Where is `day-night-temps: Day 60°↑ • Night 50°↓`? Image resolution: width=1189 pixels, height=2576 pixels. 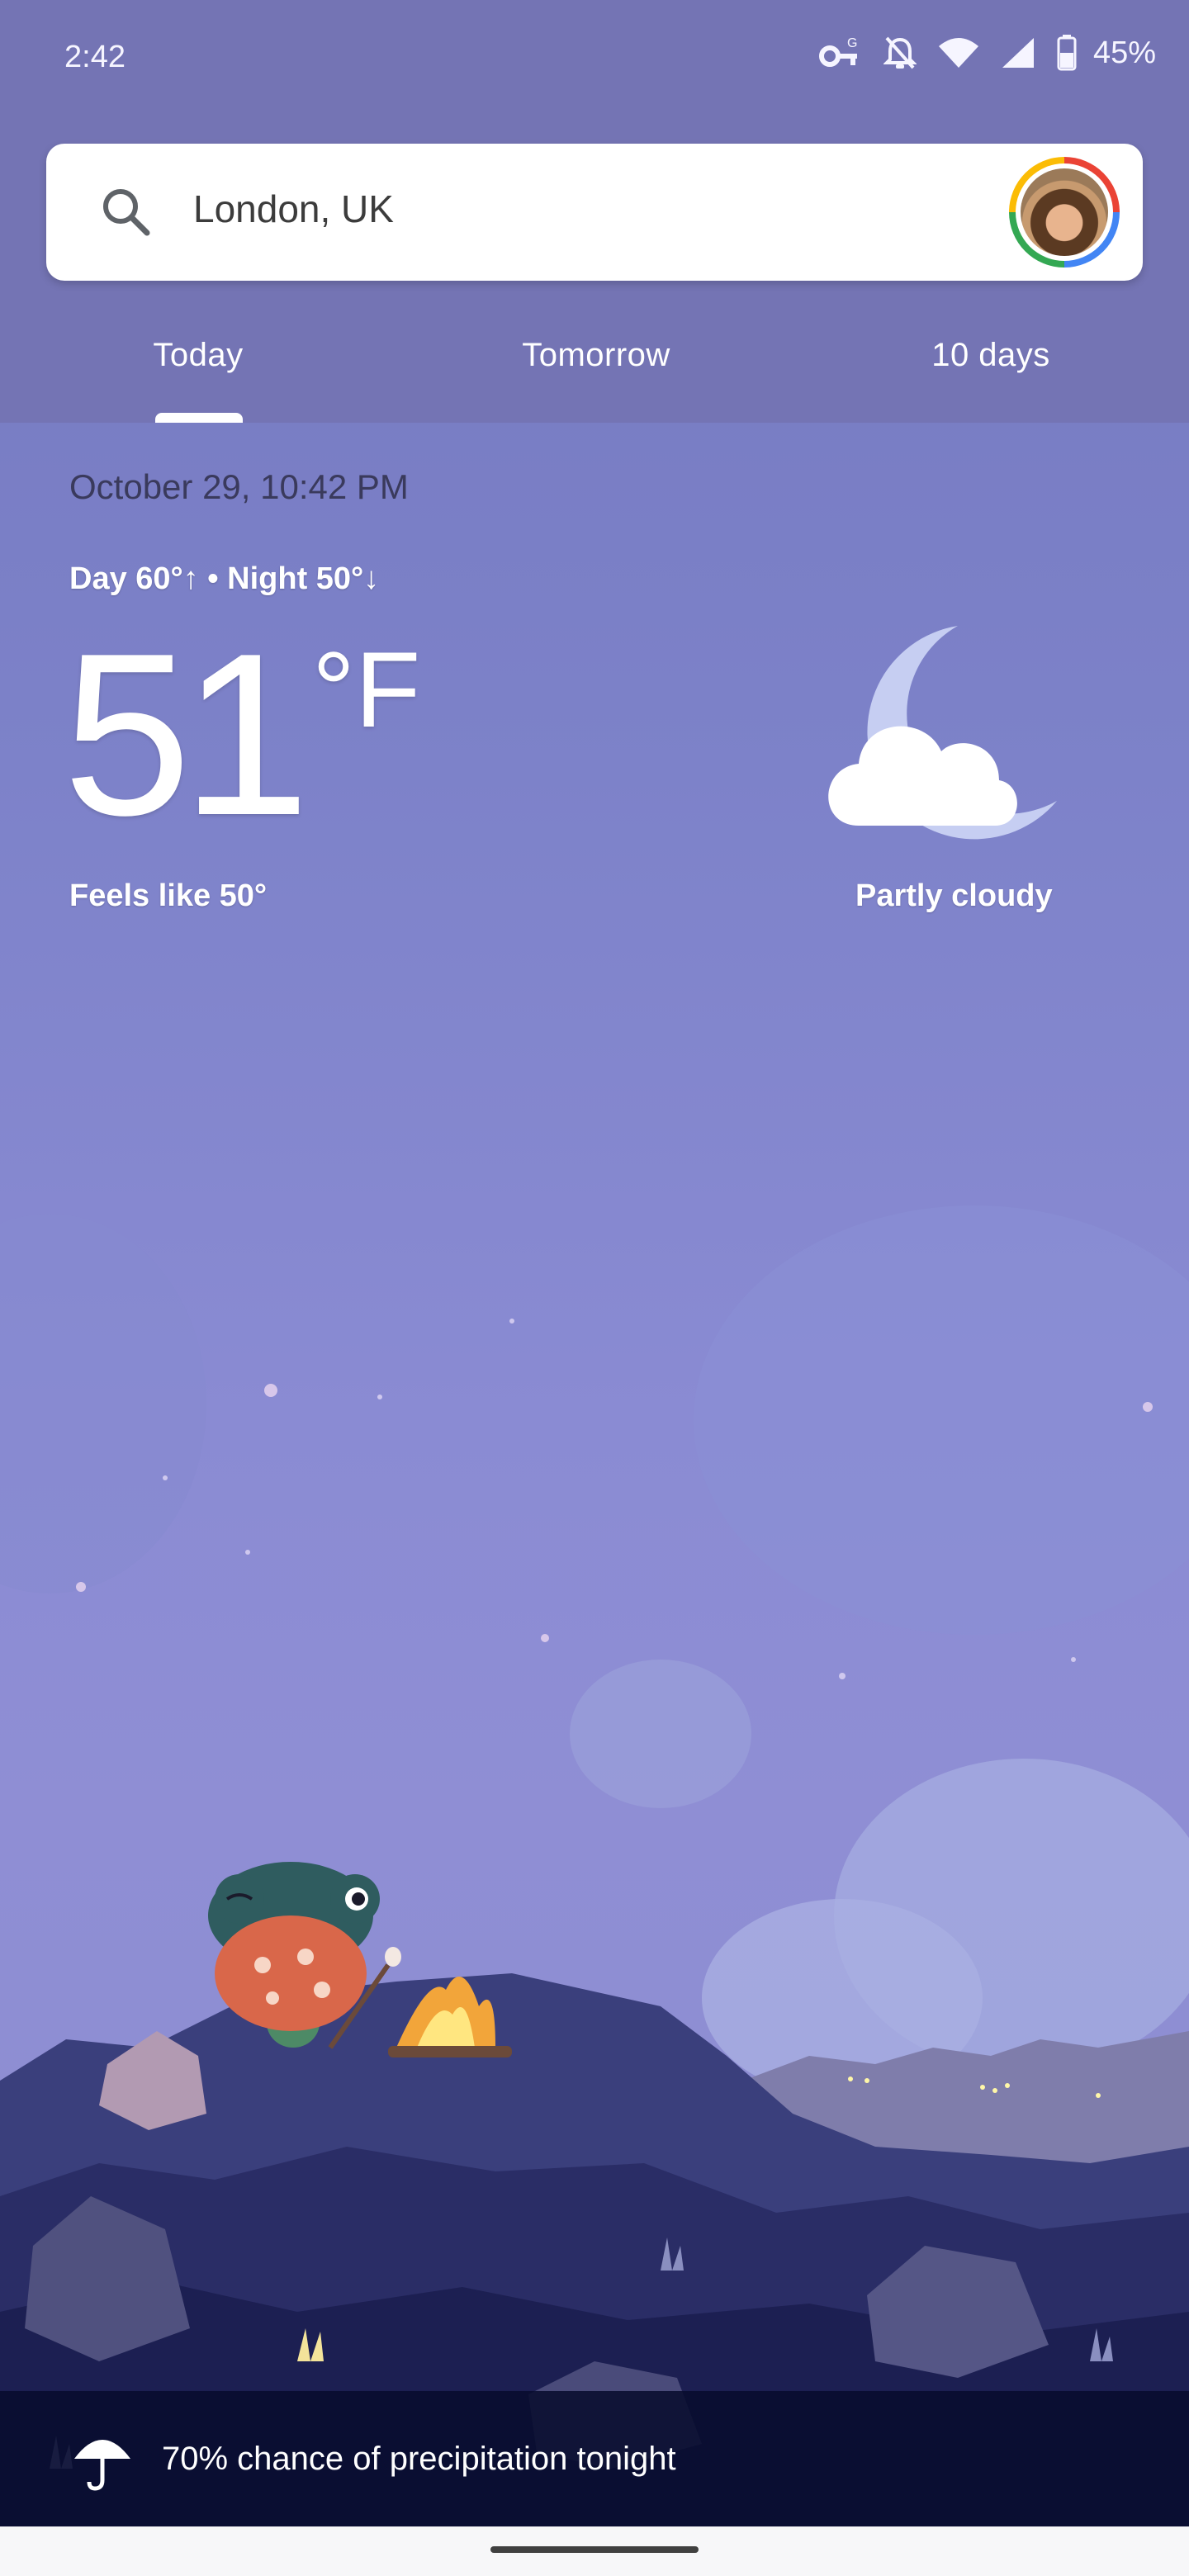
day-night-temps: Day 60°↑ • Night 50°↓ is located at coordinates (224, 578).